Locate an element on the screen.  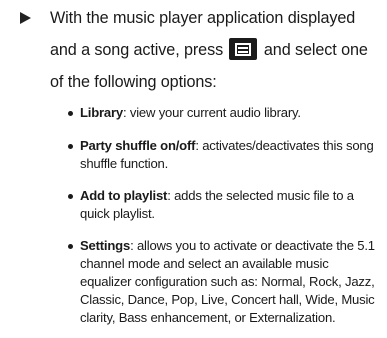
step-arrow-icon is located at coordinates (25, 18).